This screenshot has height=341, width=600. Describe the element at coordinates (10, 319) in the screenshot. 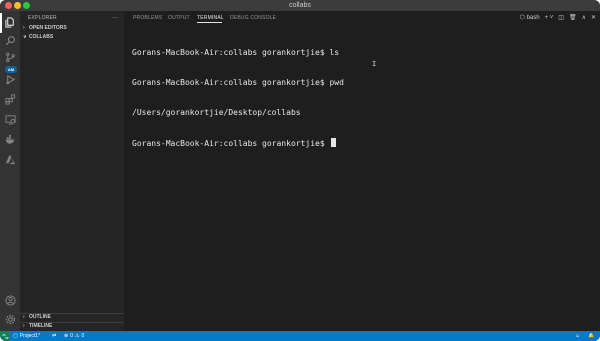

I see `gear-icon` at that location.